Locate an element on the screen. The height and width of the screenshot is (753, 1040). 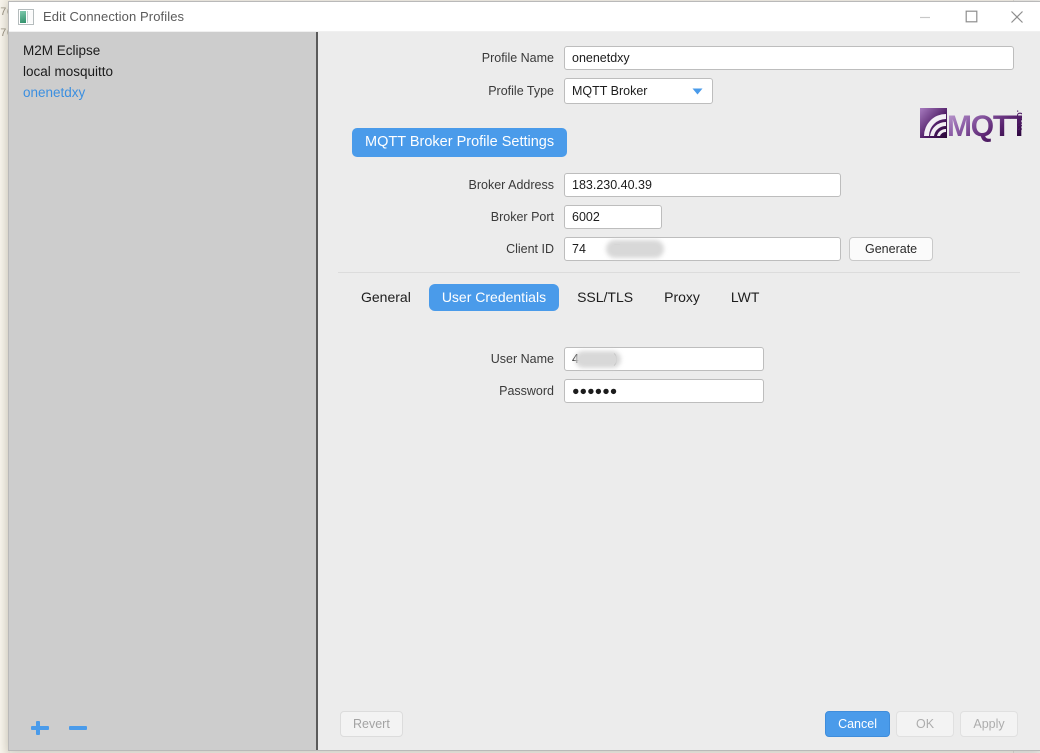
profile-type-row: Profile Type MQTT Broker is located at coordinates (679, 91).